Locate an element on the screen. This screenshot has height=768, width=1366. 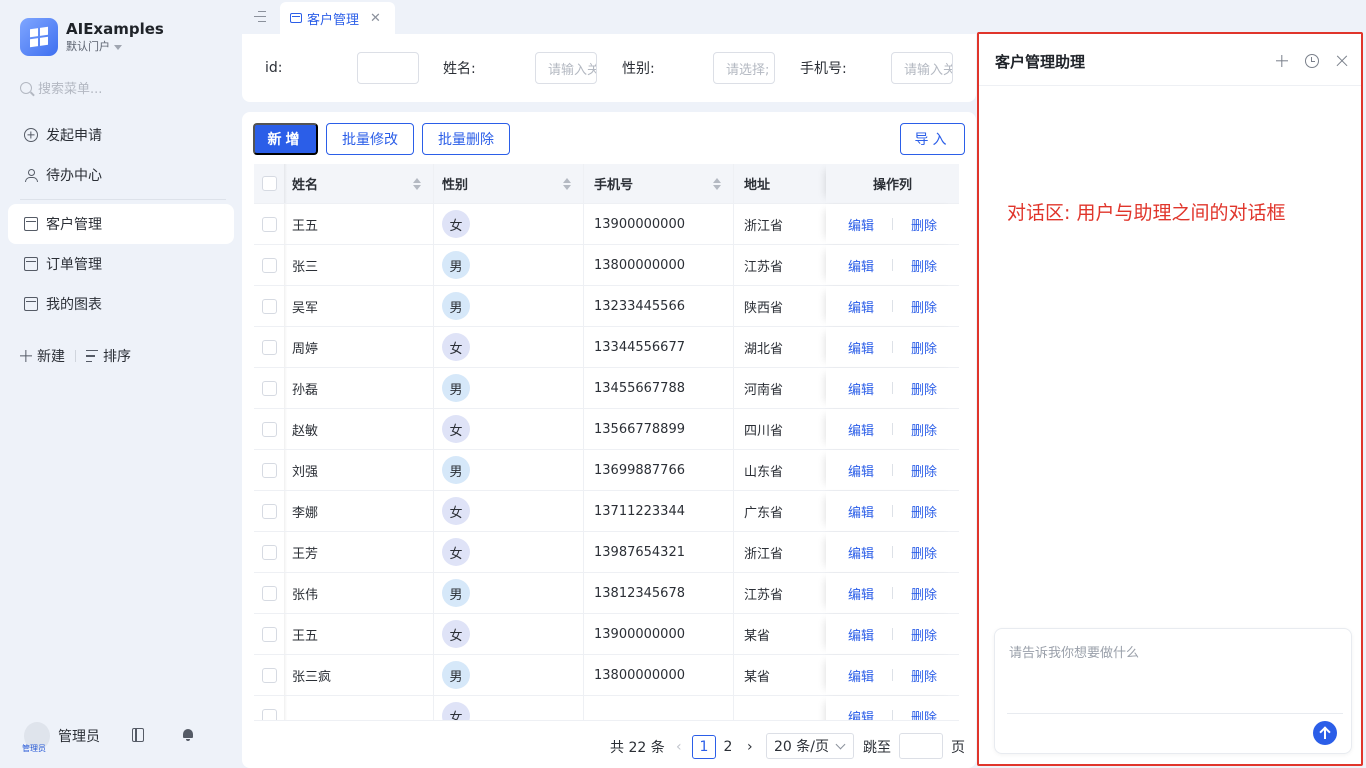
gender-select: 请选择; is located at coordinates (744, 68).